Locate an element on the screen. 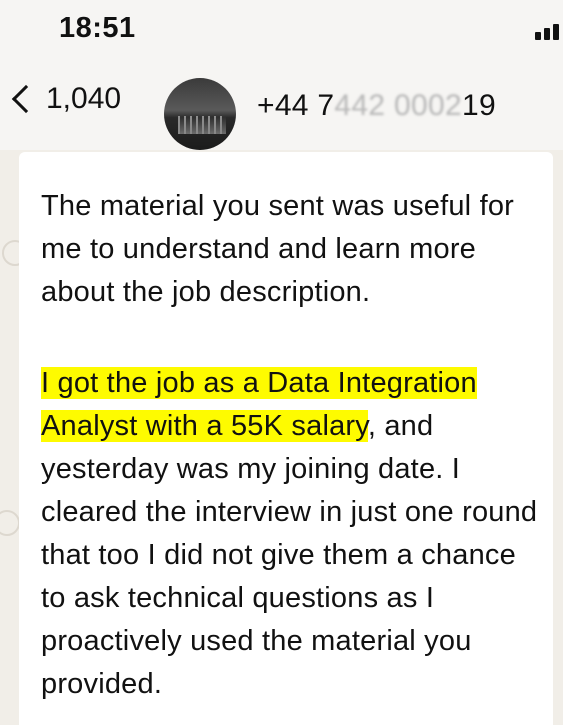 Image resolution: width=563 pixels, height=725 pixels. status-time: 18:51 is located at coordinates (97, 28).